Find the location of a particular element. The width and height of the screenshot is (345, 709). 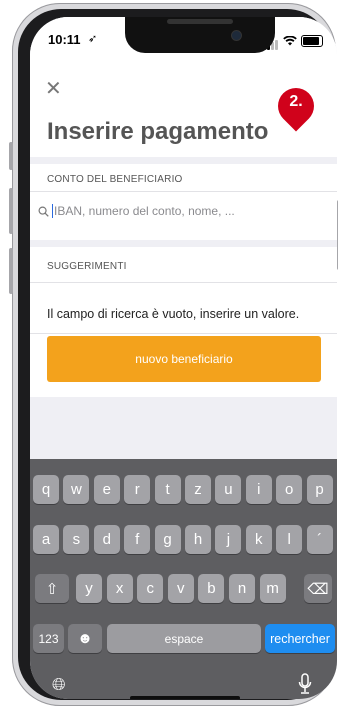

home-indicator is located at coordinates (185, 697).